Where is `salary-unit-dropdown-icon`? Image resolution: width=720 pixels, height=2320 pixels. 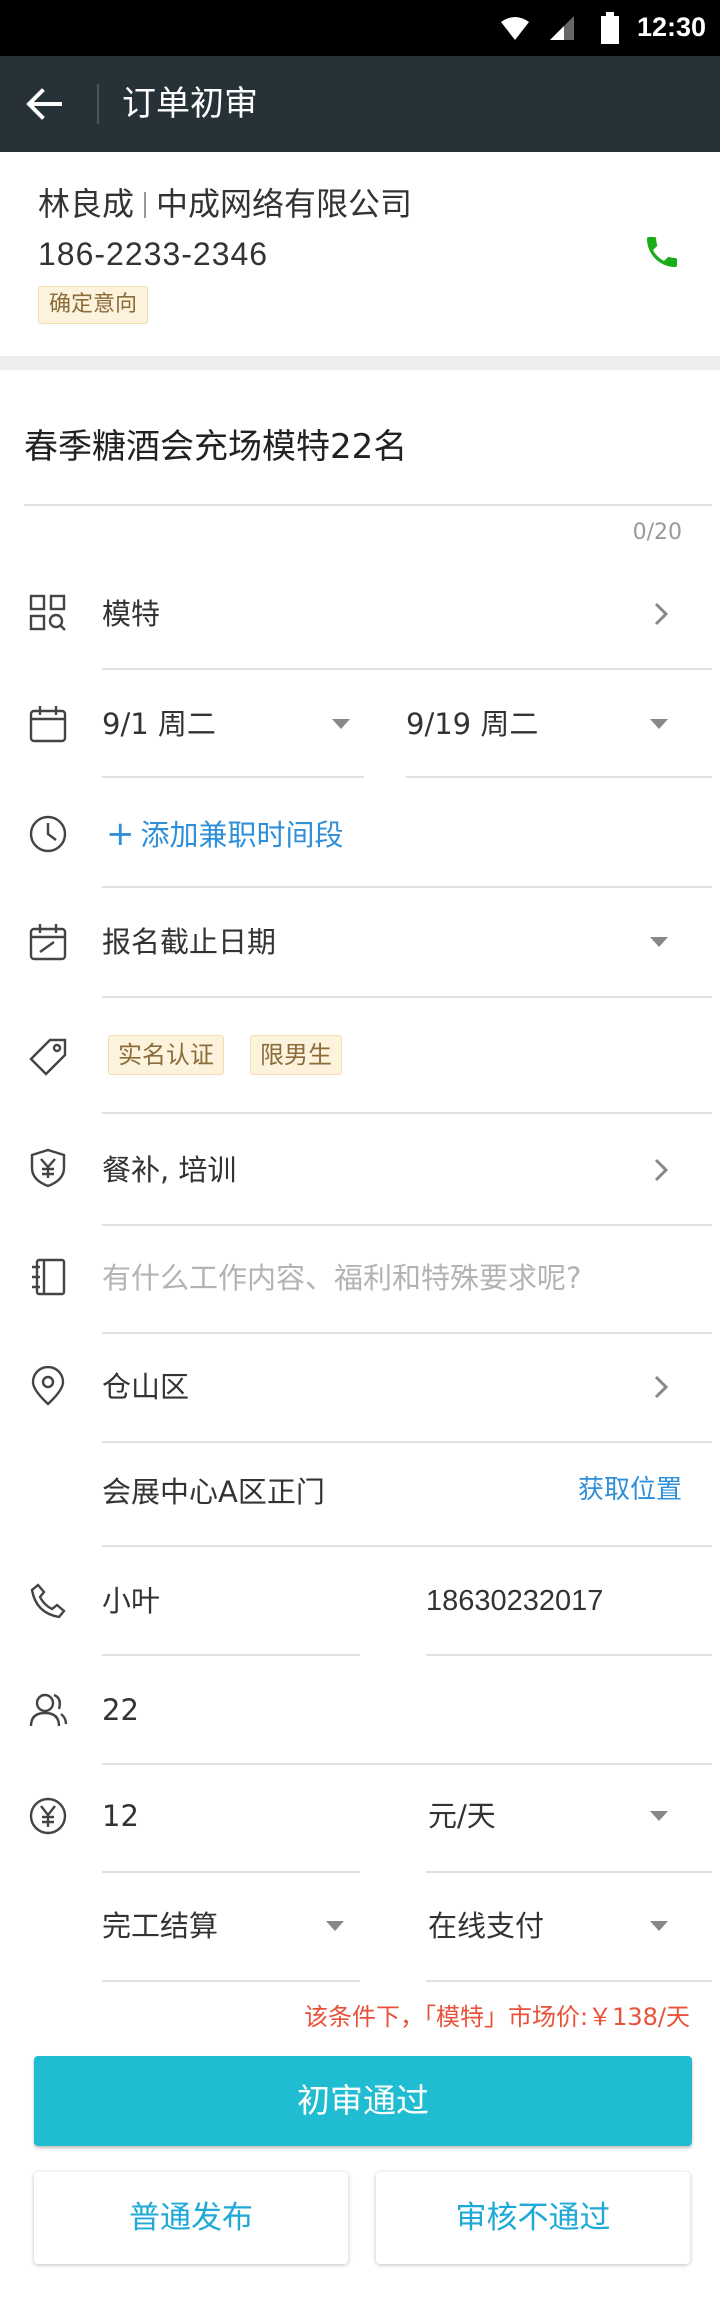 salary-unit-dropdown-icon is located at coordinates (659, 1816).